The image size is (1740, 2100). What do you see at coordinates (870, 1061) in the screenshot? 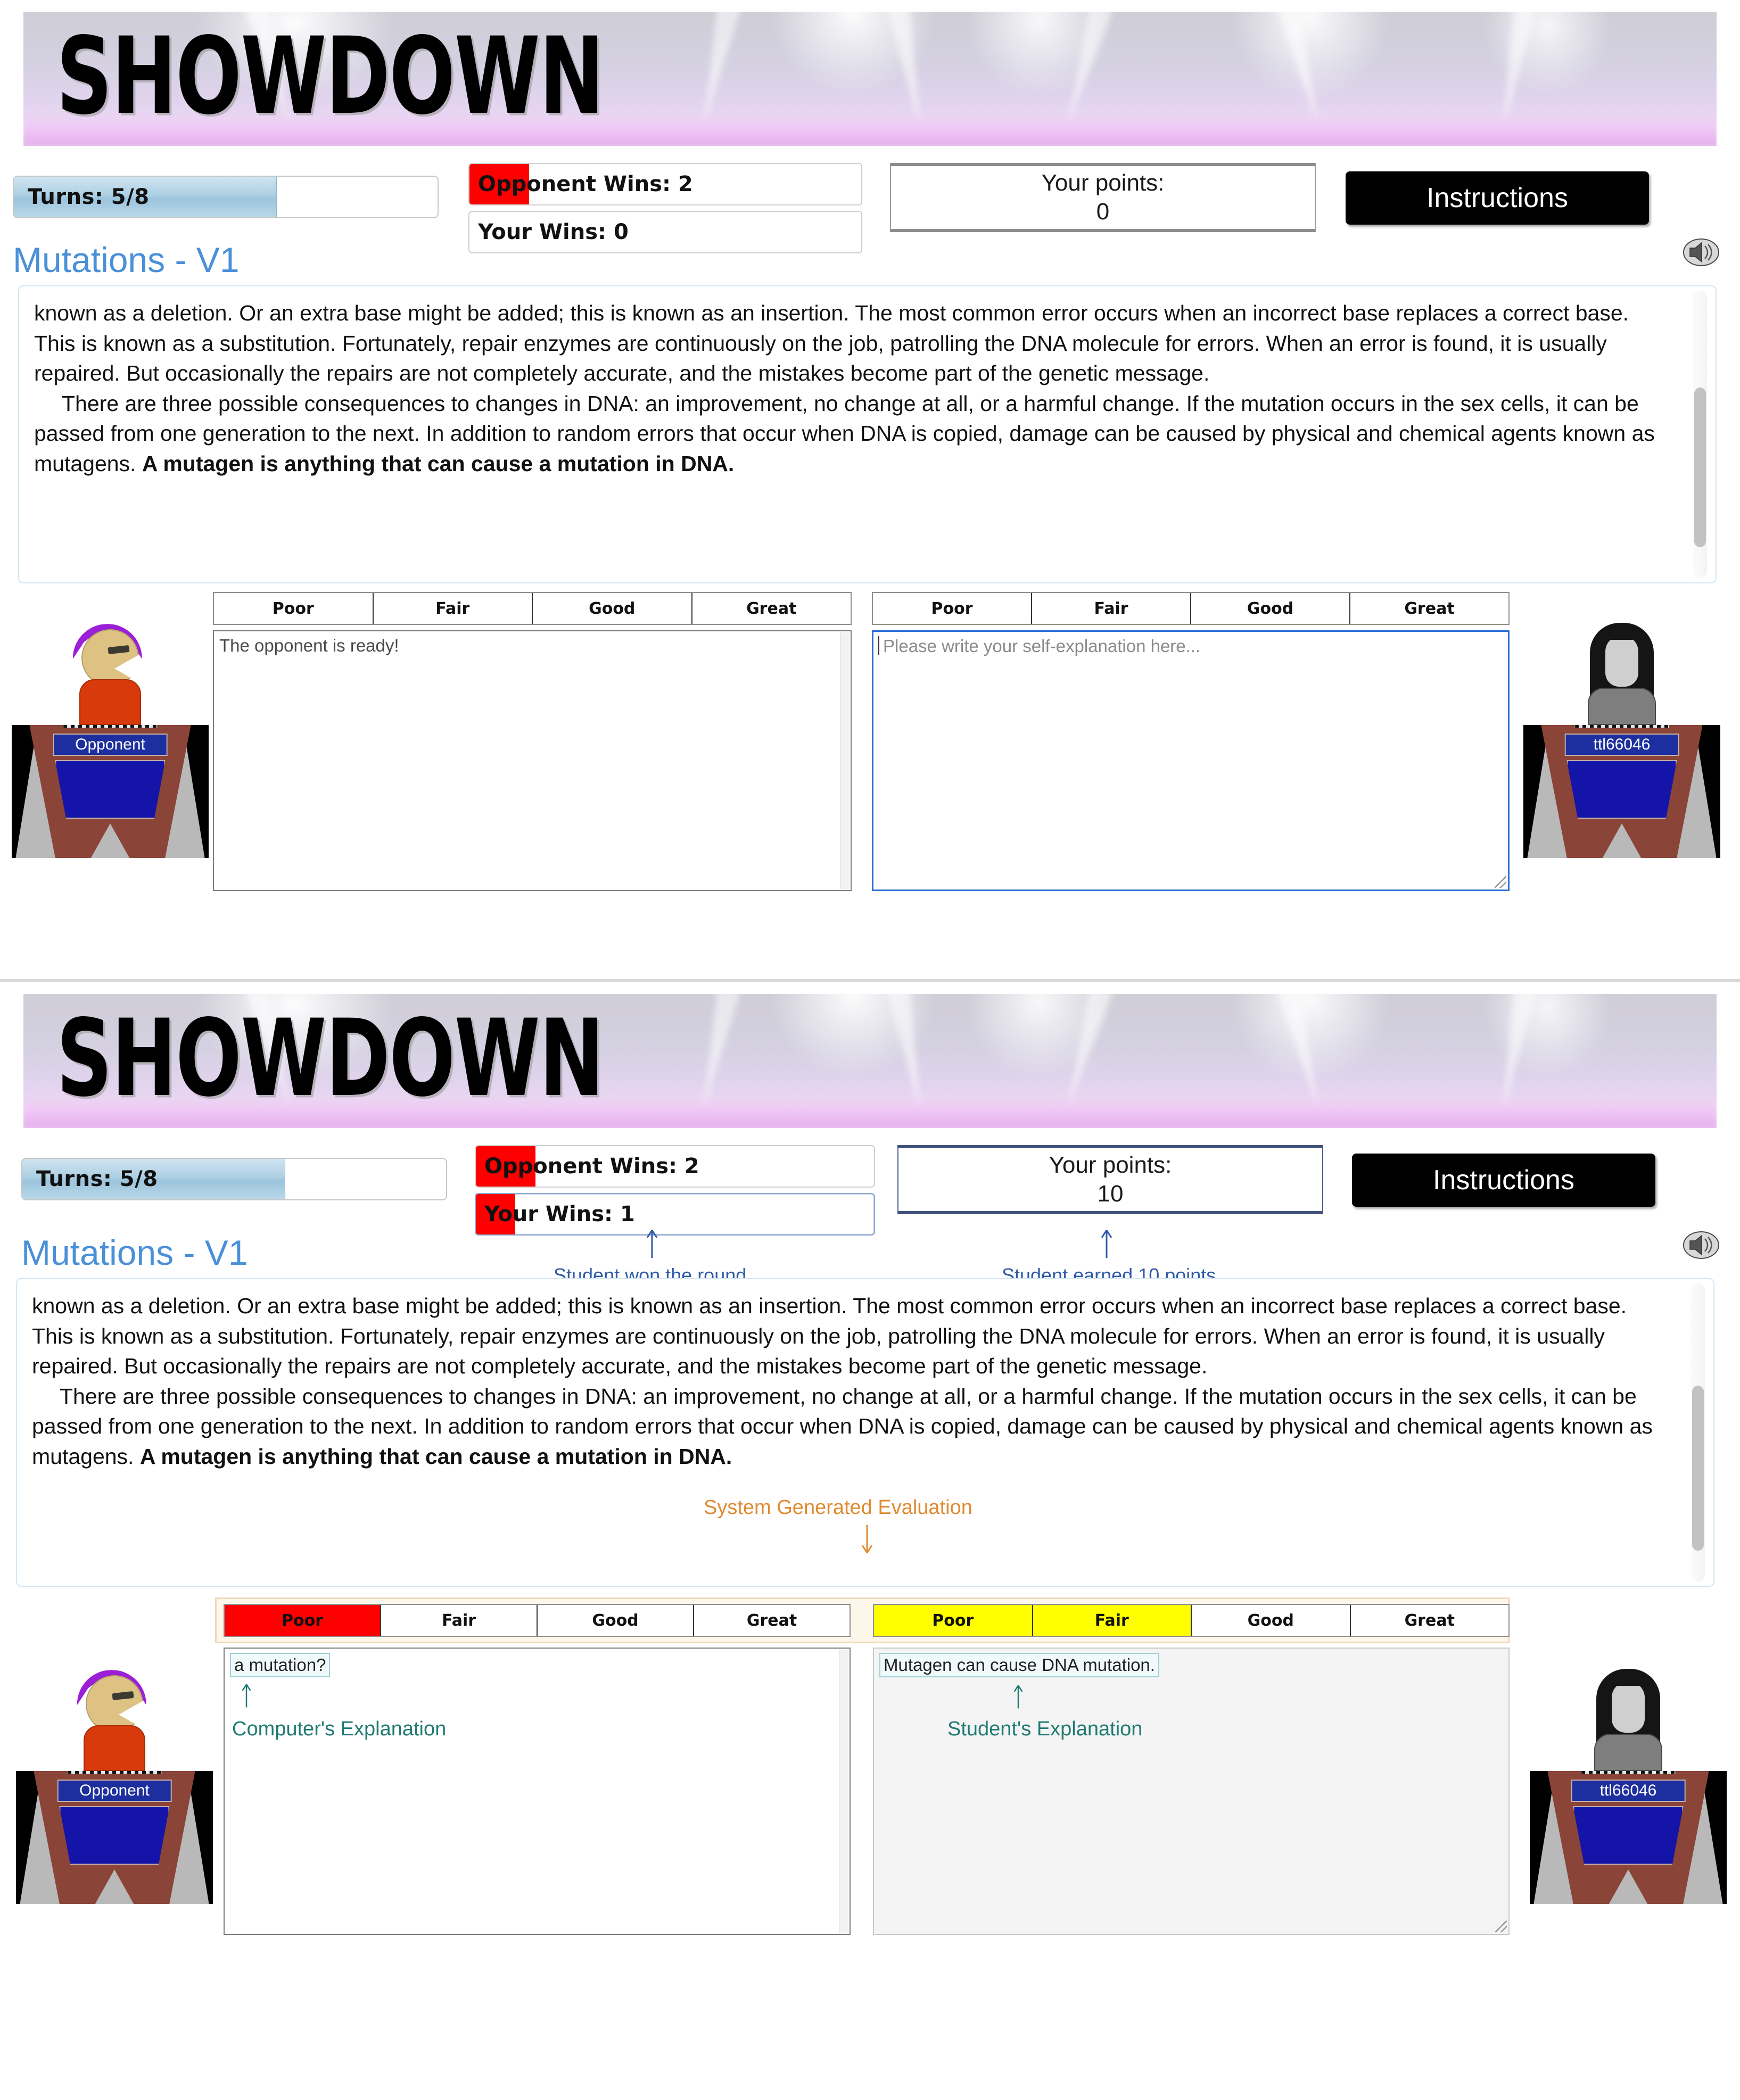
I see `showdown-banner-2: SHOWDOWN` at bounding box center [870, 1061].